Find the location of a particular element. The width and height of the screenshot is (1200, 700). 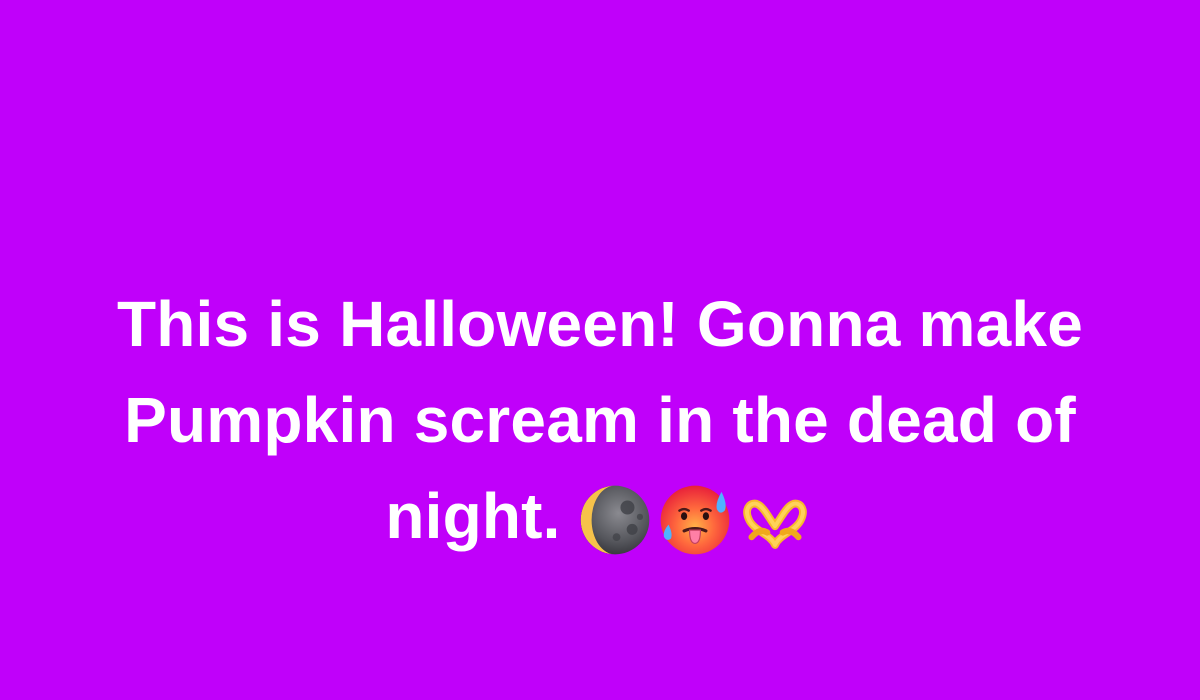

post-text-line-3-container: night. is located at coordinates (600, 518).